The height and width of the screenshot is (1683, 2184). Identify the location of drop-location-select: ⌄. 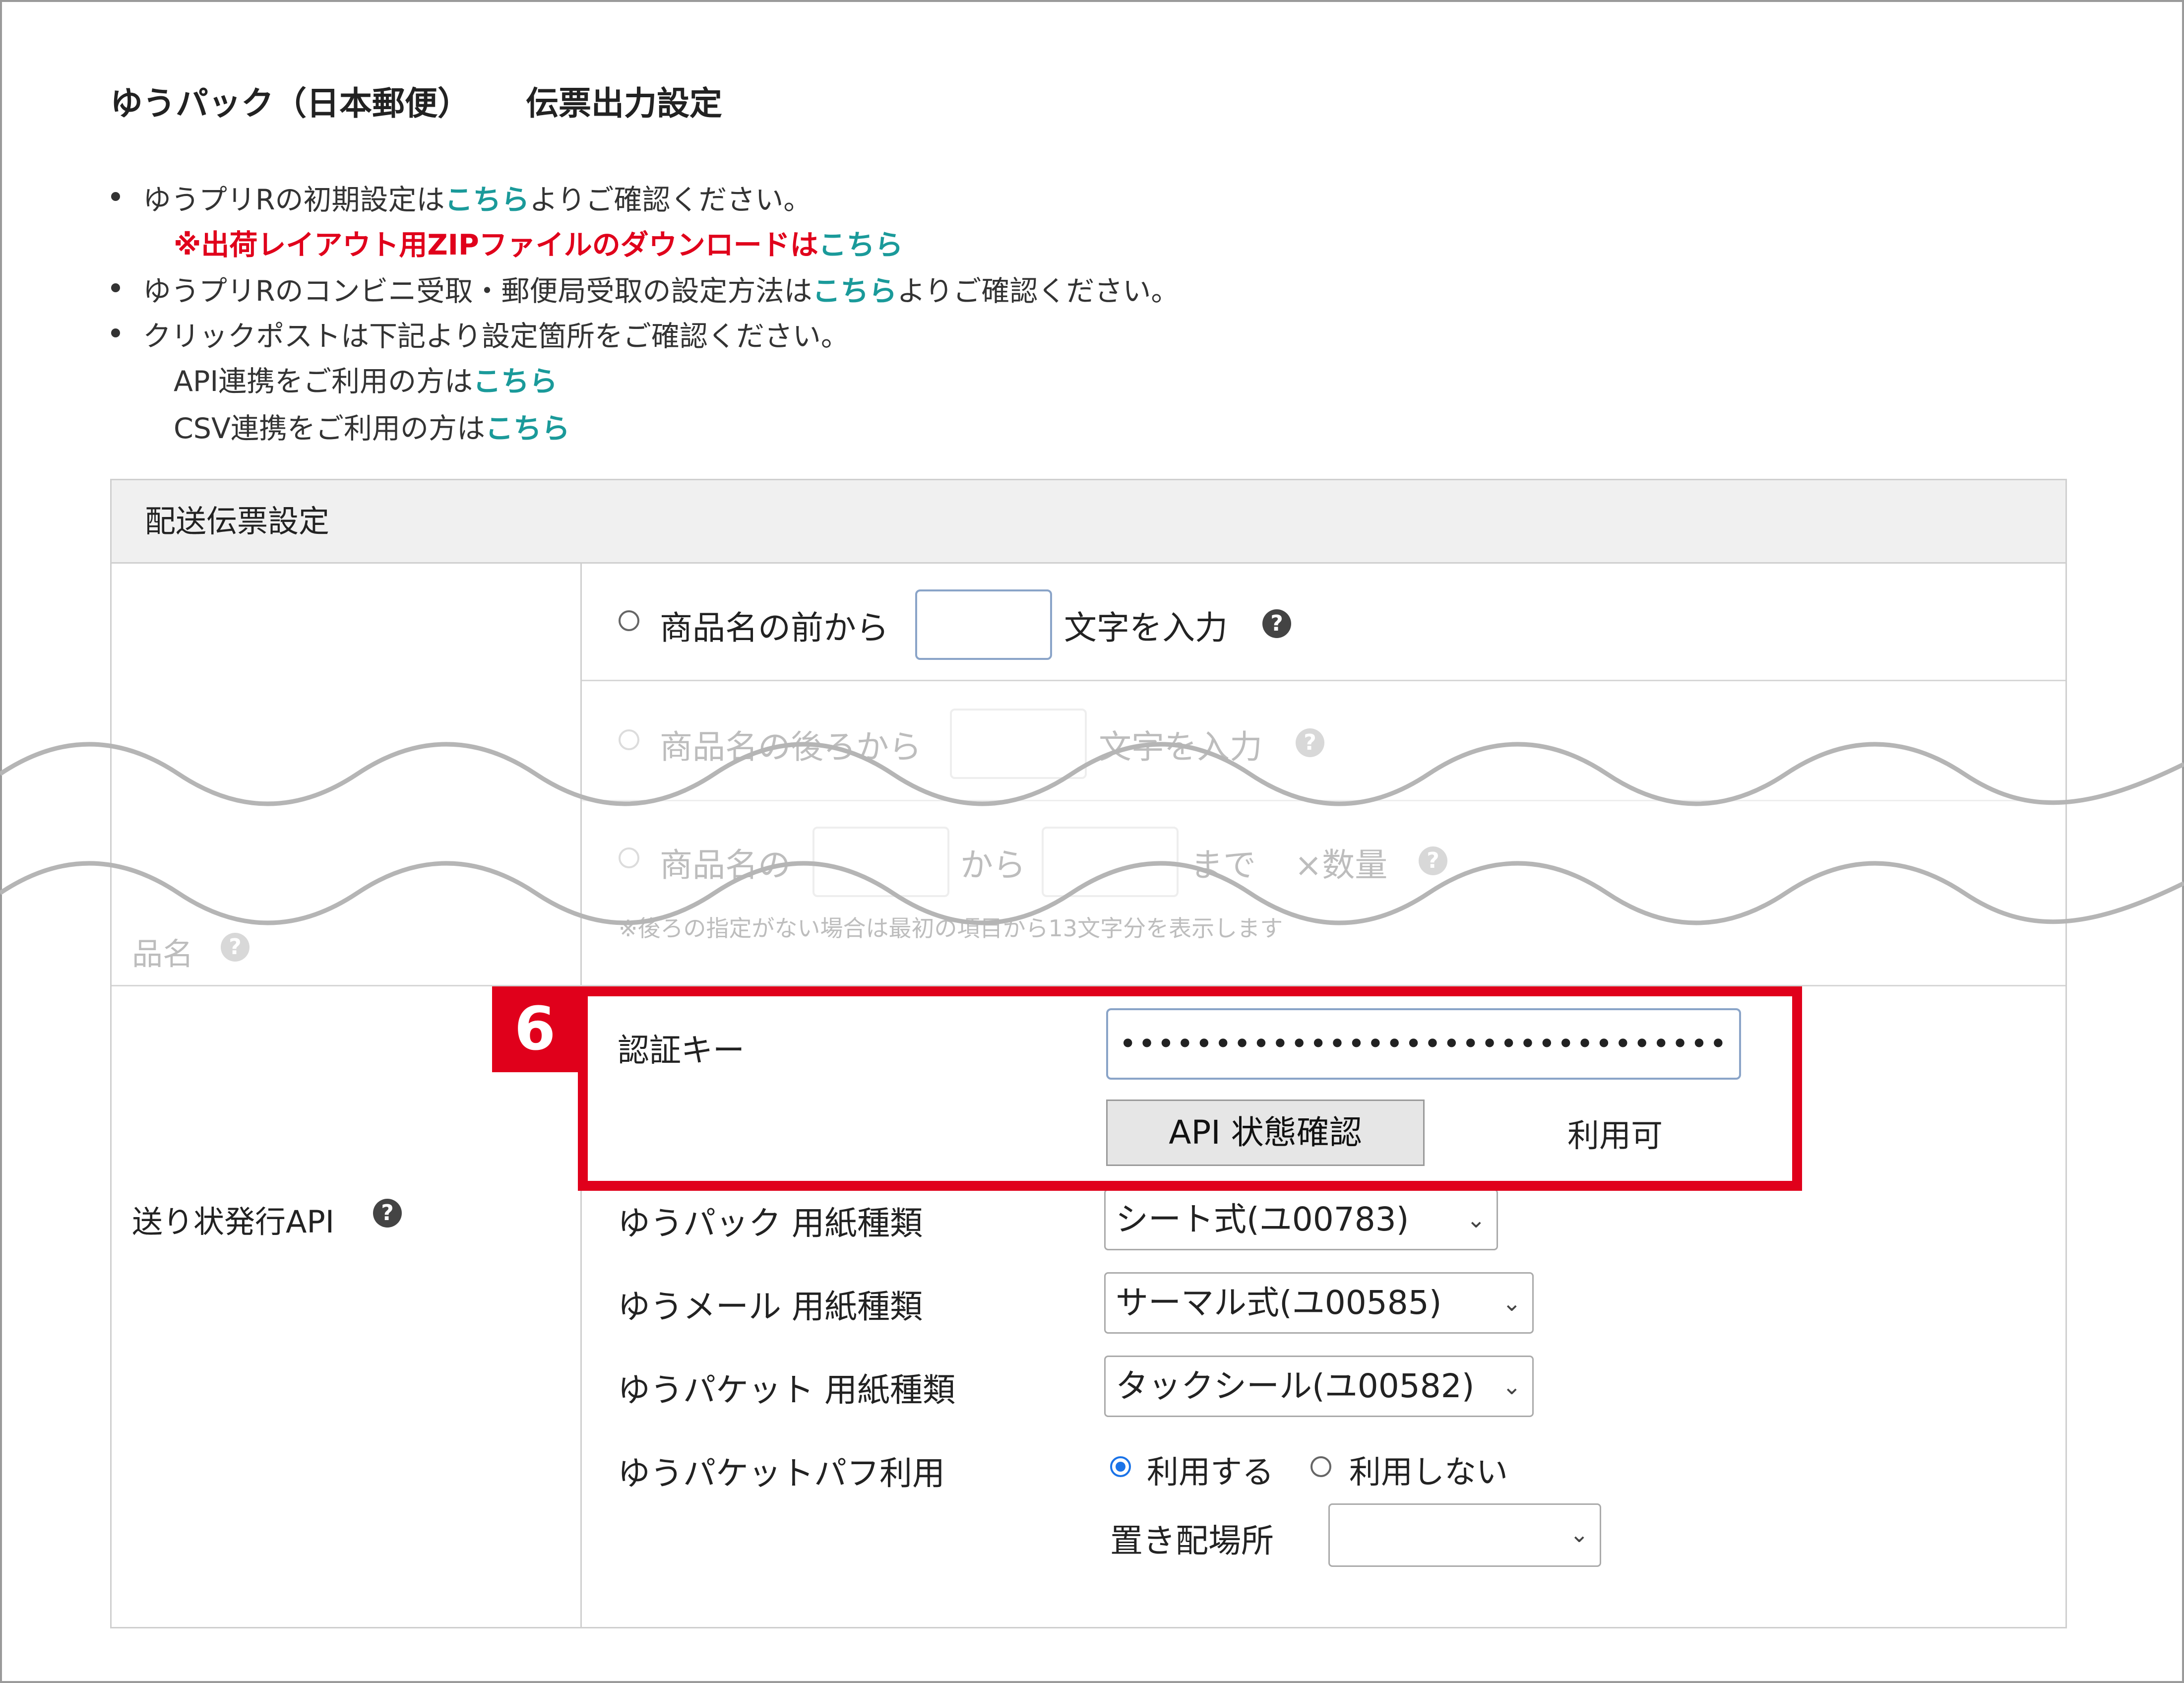
(1464, 1535).